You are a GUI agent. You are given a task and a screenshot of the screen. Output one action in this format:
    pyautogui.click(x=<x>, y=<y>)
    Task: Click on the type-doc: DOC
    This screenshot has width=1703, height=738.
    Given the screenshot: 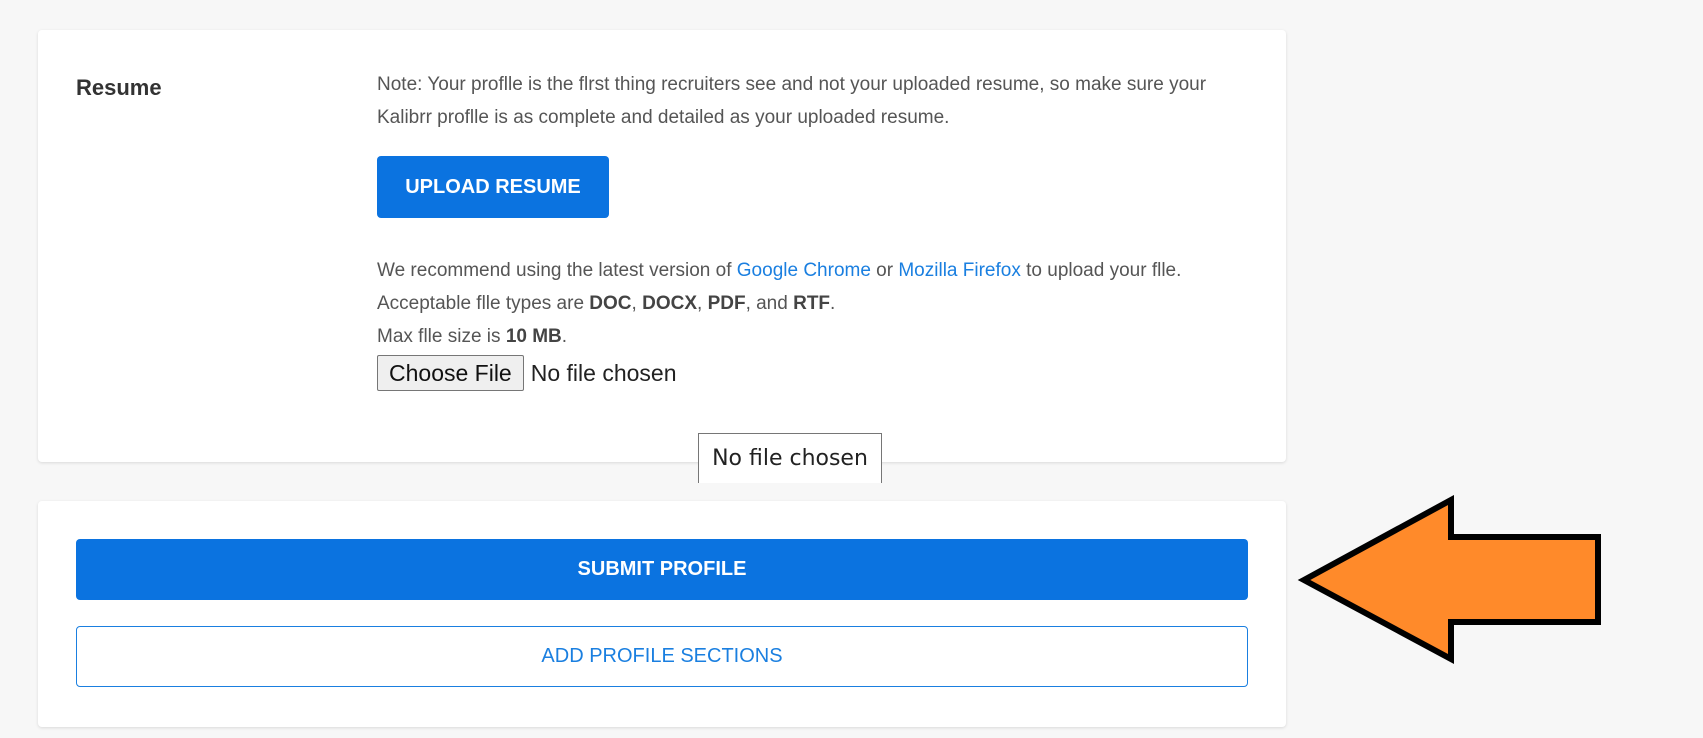 What is the action you would take?
    pyautogui.click(x=610, y=303)
    